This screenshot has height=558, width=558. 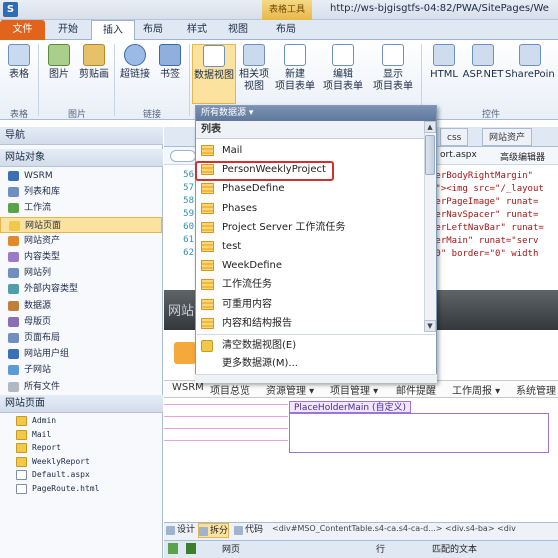 What do you see at coordinates (81, 257) in the screenshot?
I see `nav-item: 内容类型` at bounding box center [81, 257].